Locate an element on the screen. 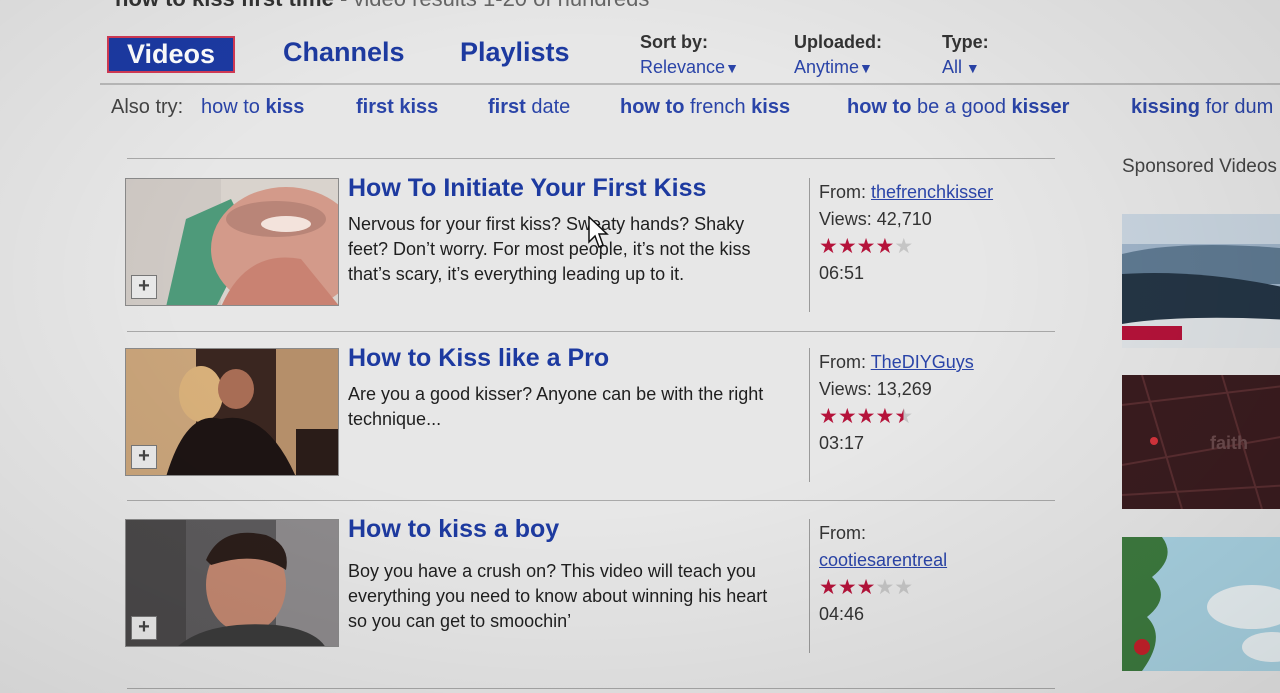 Image resolution: width=1280 pixels, height=693 pixels. sponsored-video-thumbnail: faith is located at coordinates (1201, 442).